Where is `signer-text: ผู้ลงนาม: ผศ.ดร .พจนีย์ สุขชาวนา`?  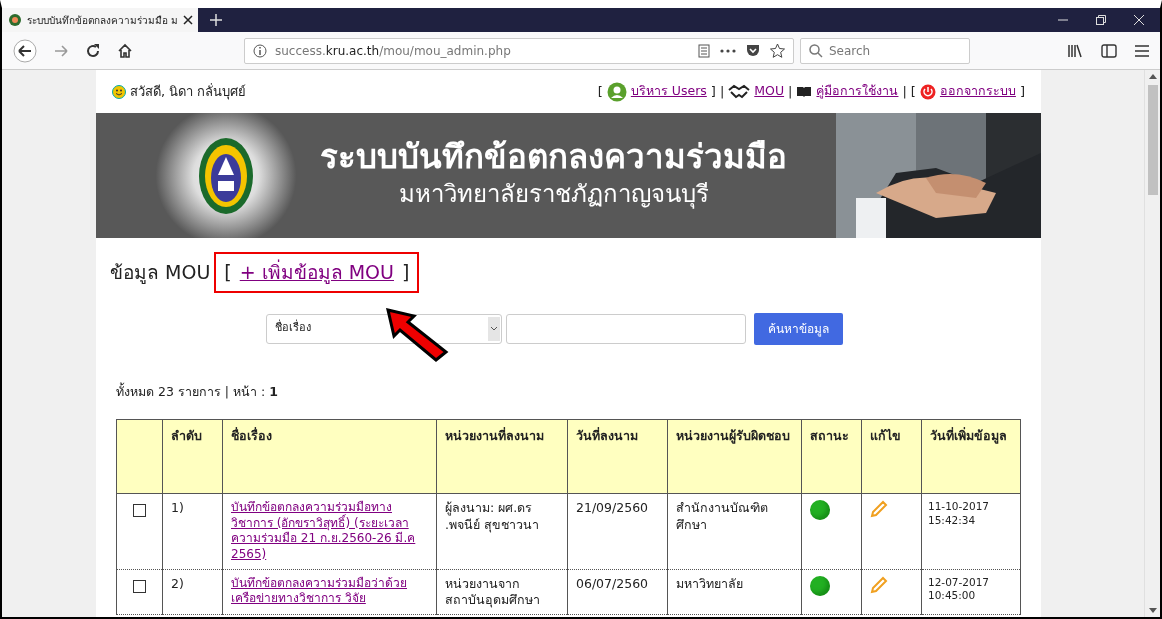 signer-text: ผู้ลงนาม: ผศ.ดร .พจนีย์ สุขชาวนา is located at coordinates (492, 516).